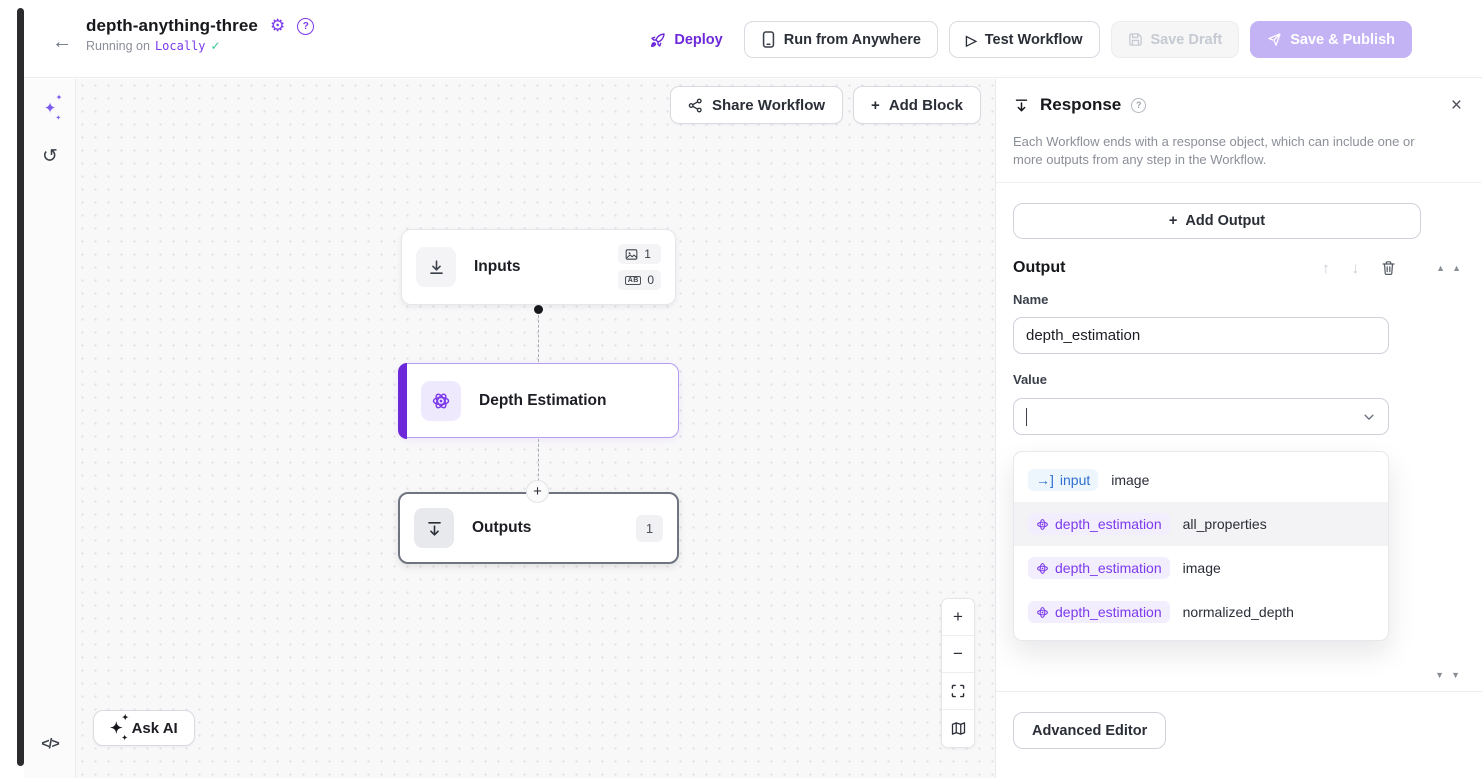 The image size is (1482, 778). I want to click on map-icon, so click(958, 728).